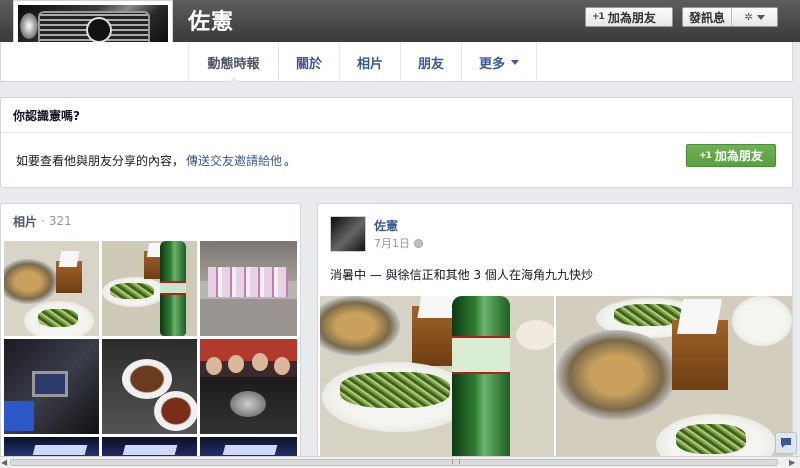  I want to click on tagged-friend: 徐信正, so click(416, 275).